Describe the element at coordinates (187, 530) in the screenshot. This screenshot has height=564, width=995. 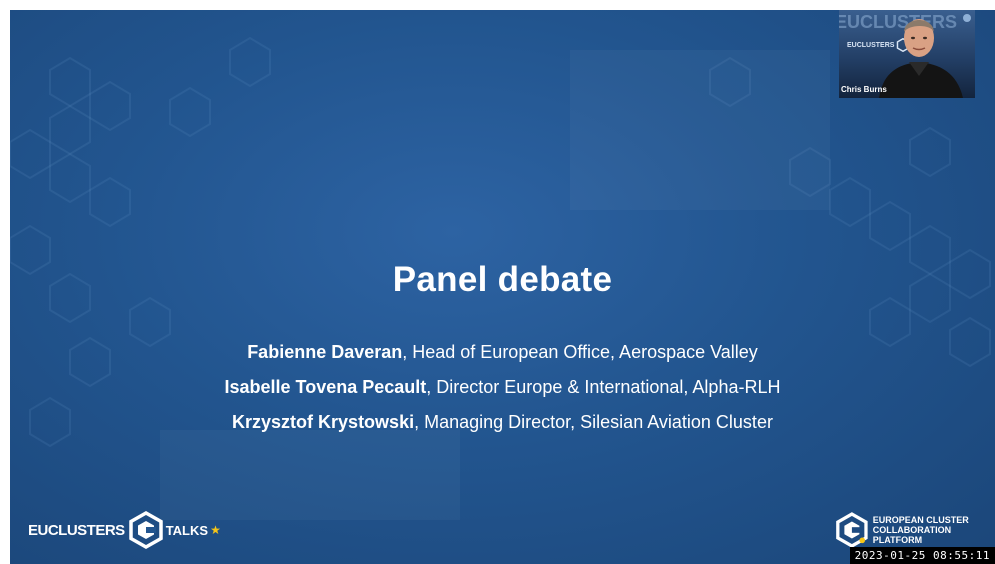
I see `logo-talks-text: TALKS` at that location.